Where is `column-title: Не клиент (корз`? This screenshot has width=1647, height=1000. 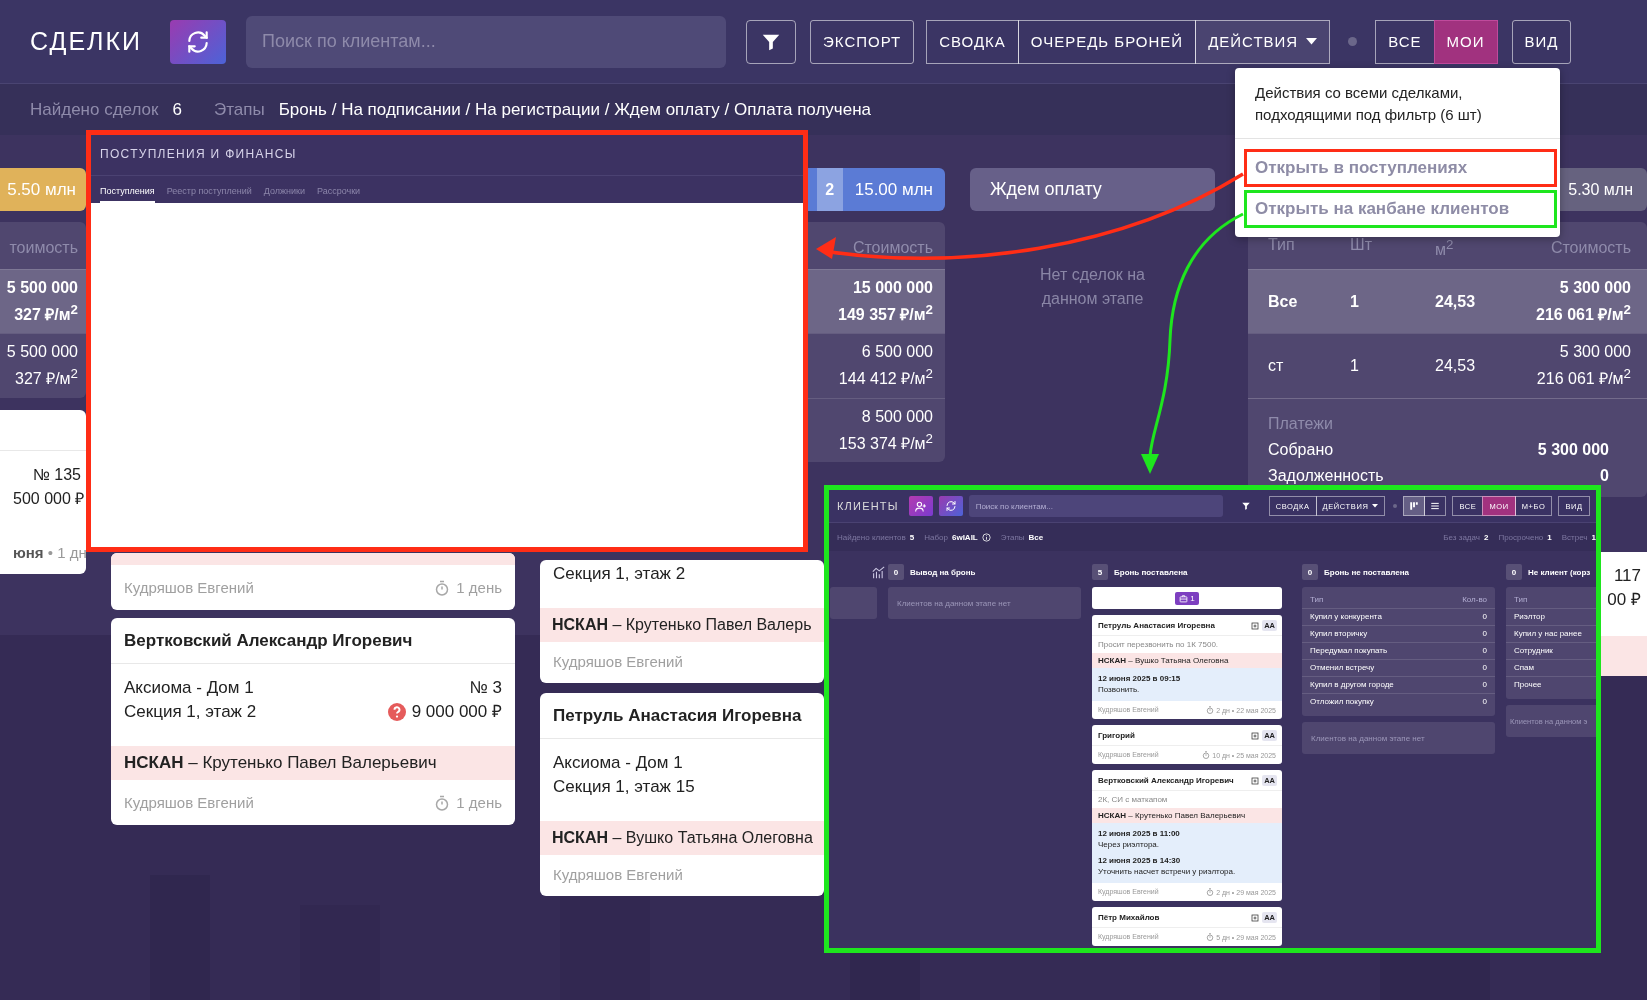 column-title: Не клиент (корз is located at coordinates (1559, 572).